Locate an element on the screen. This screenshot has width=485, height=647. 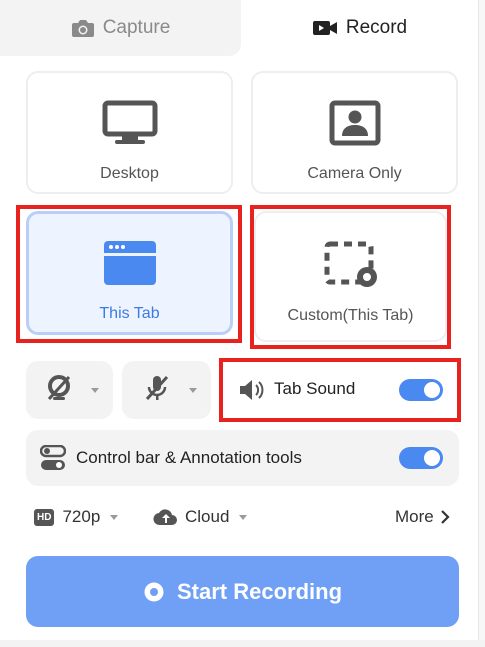
tab-record: Record is located at coordinates (359, 28).